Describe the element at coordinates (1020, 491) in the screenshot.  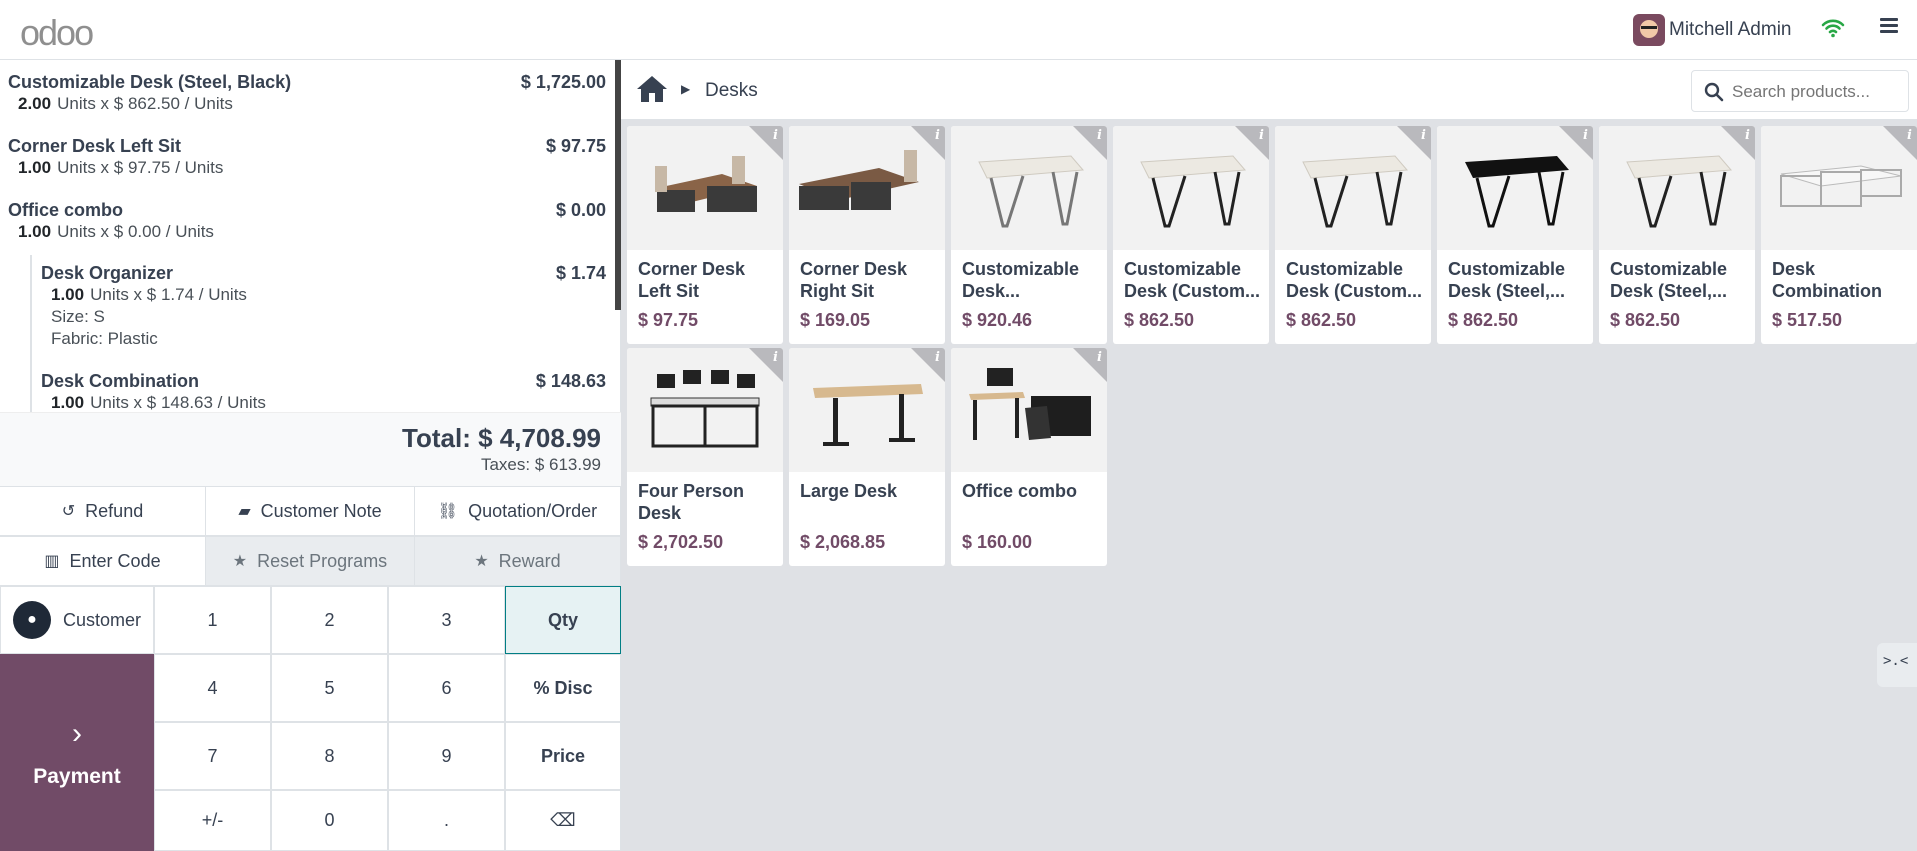
I see `product-name: Office combo` at that location.